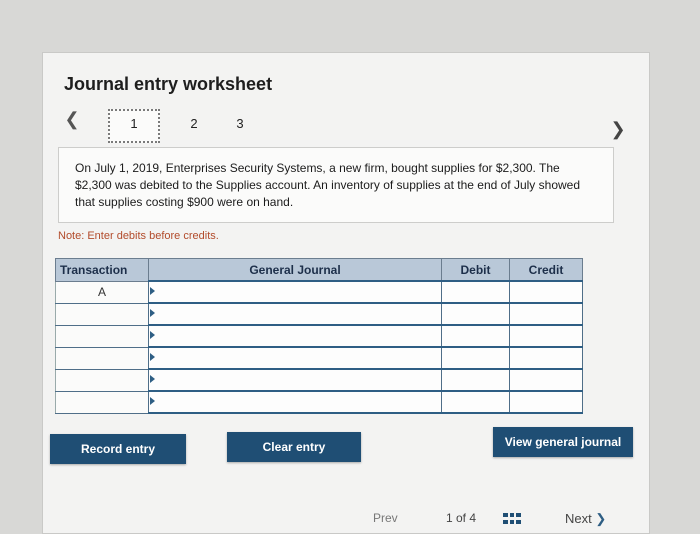 This screenshot has height=534, width=700. Describe the element at coordinates (294, 447) in the screenshot. I see `clear-entry-button: Clear entry` at that location.